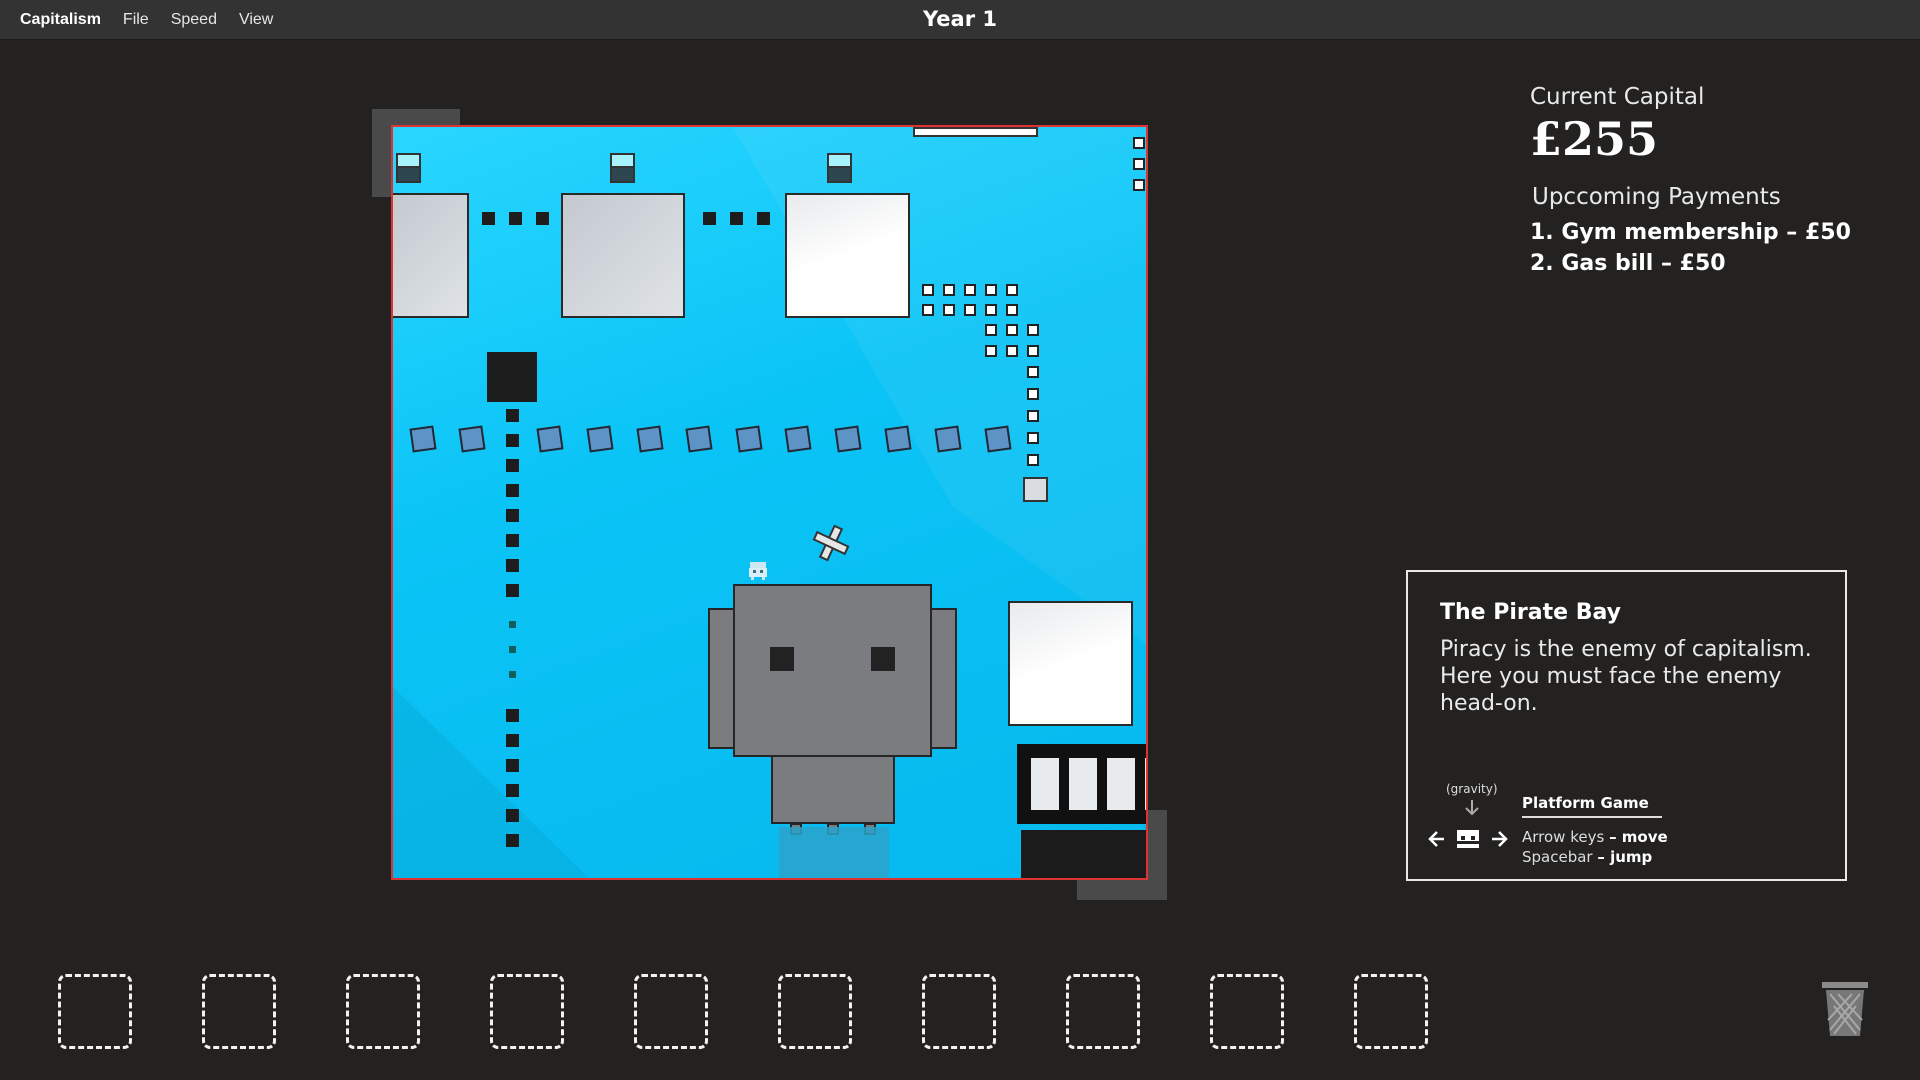 This screenshot has width=1920, height=1080. Describe the element at coordinates (1472, 808) in the screenshot. I see `gravity-arrow-icon` at that location.